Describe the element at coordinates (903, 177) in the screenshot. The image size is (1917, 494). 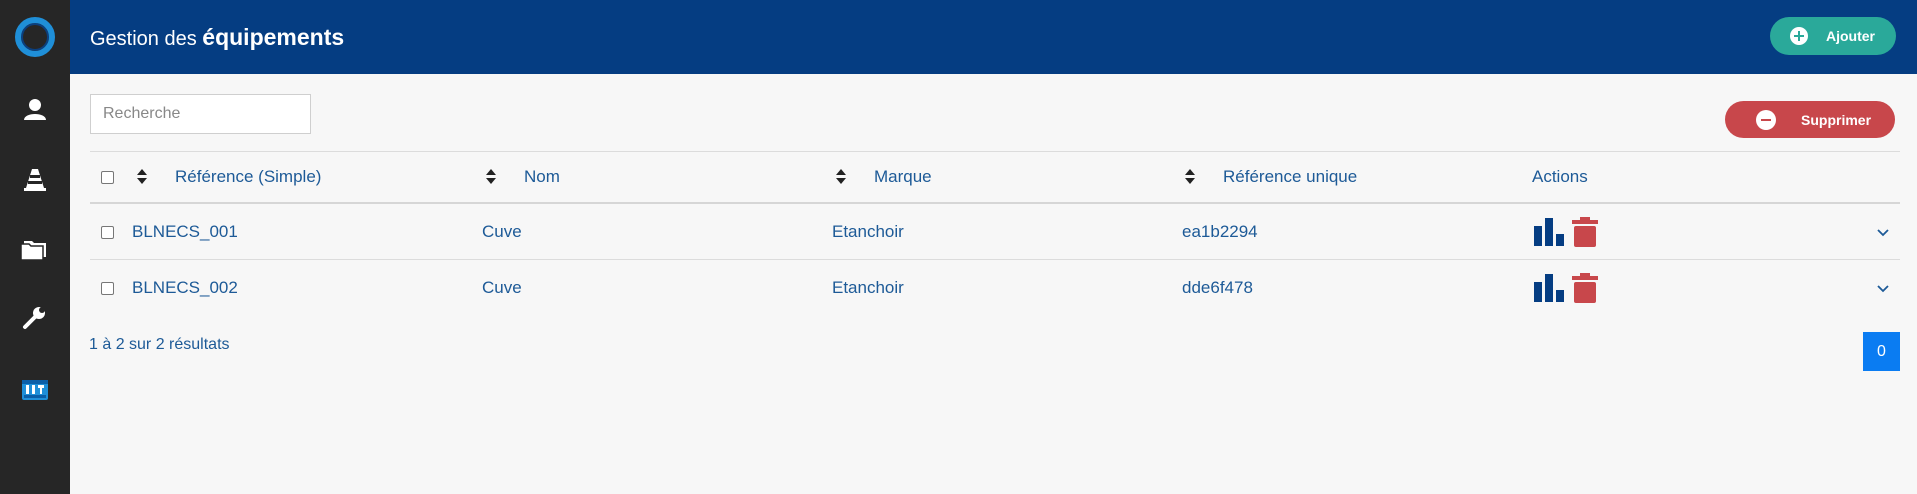
I see `column-header-marque: Marque` at that location.